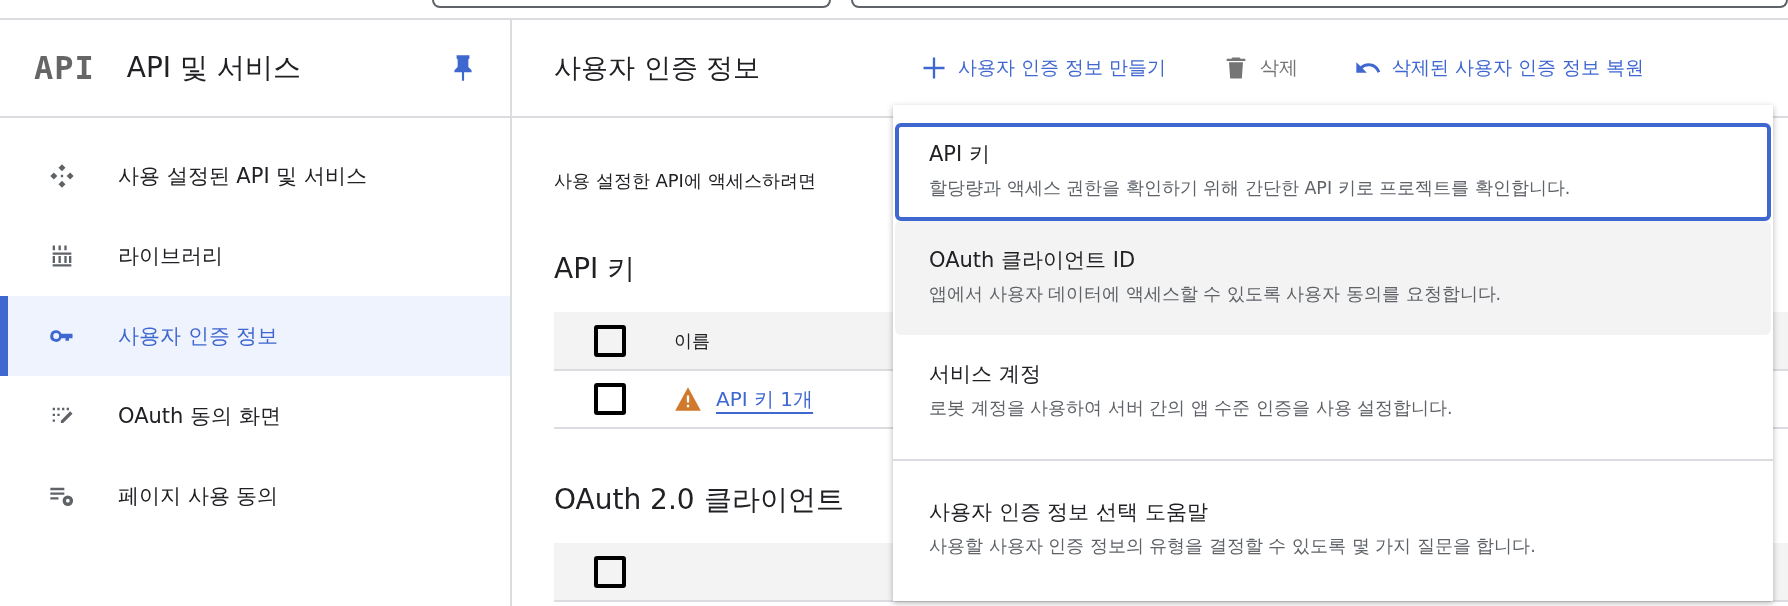 This screenshot has width=1788, height=606. I want to click on sidebar-item: 라이브러리, so click(255, 256).